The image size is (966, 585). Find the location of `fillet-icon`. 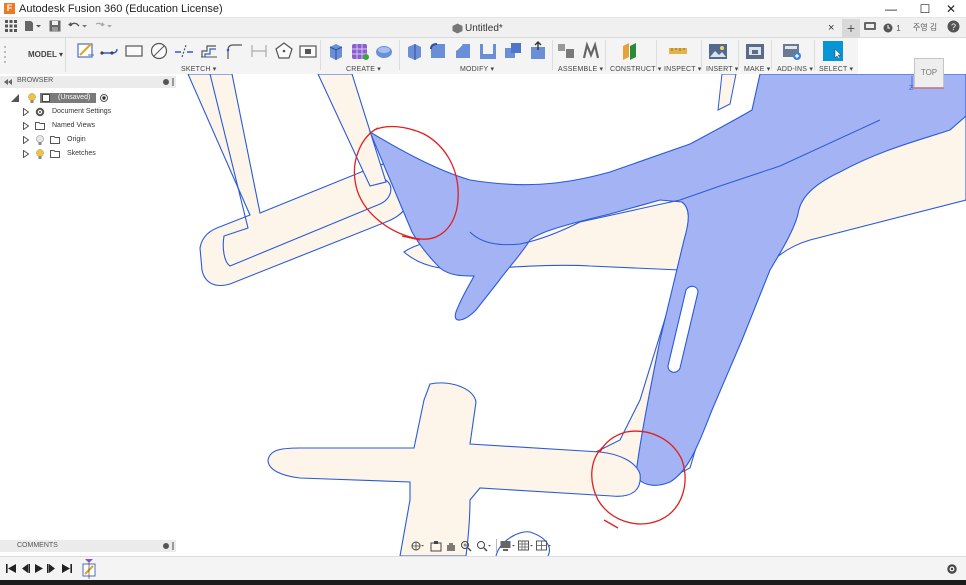

fillet-icon is located at coordinates (438, 51).